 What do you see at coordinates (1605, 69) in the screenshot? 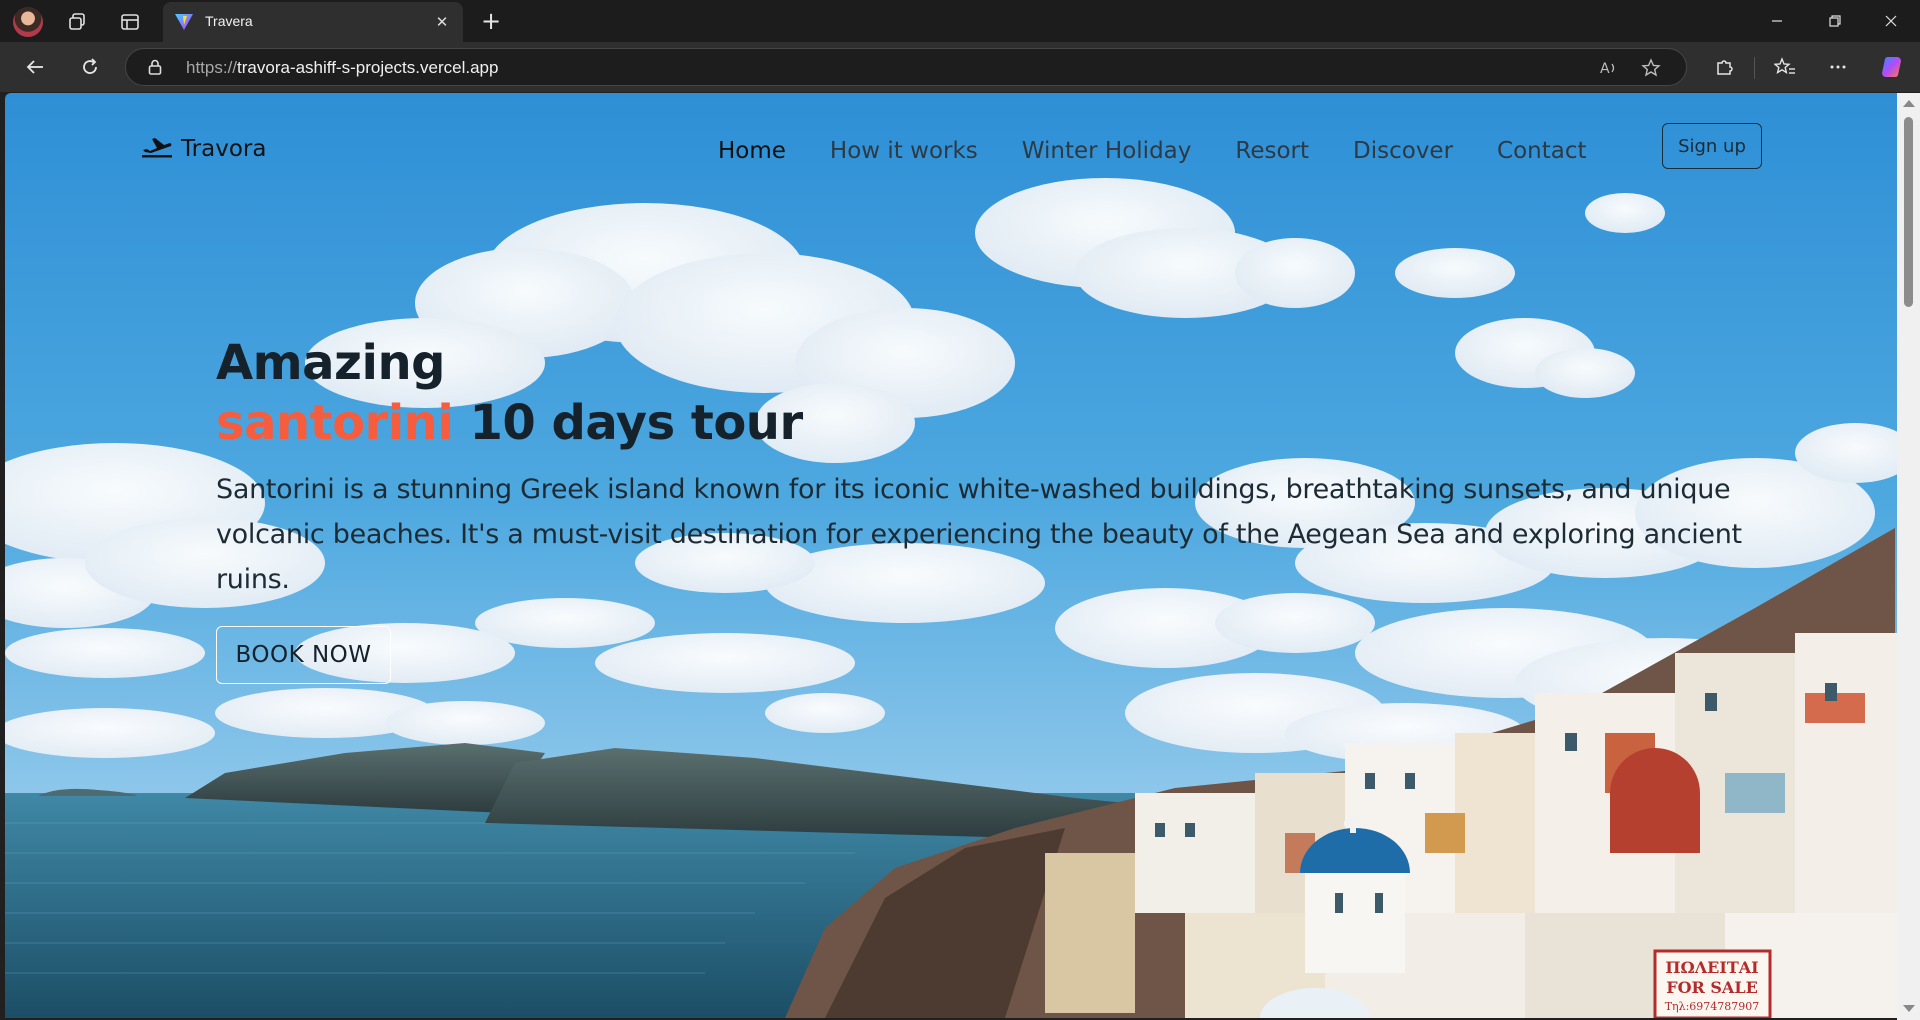
I see `svg-text: A` at bounding box center [1605, 69].